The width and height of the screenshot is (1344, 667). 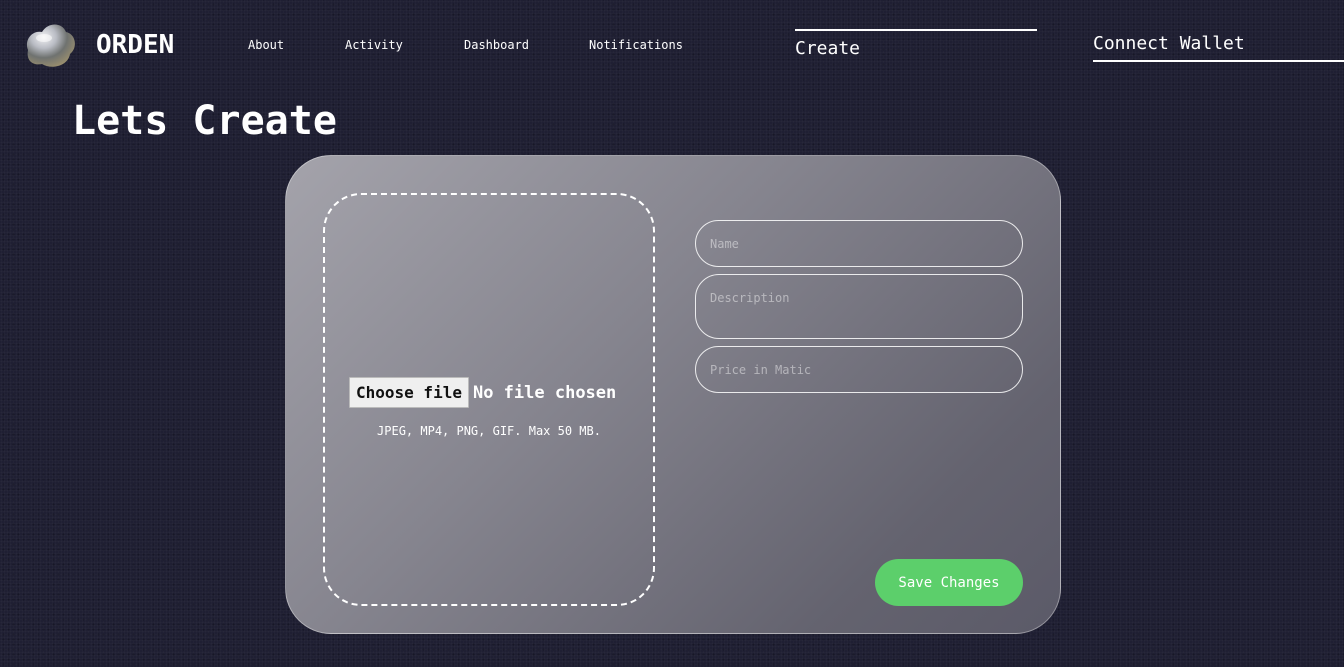 What do you see at coordinates (859, 369) in the screenshot?
I see `price-input` at bounding box center [859, 369].